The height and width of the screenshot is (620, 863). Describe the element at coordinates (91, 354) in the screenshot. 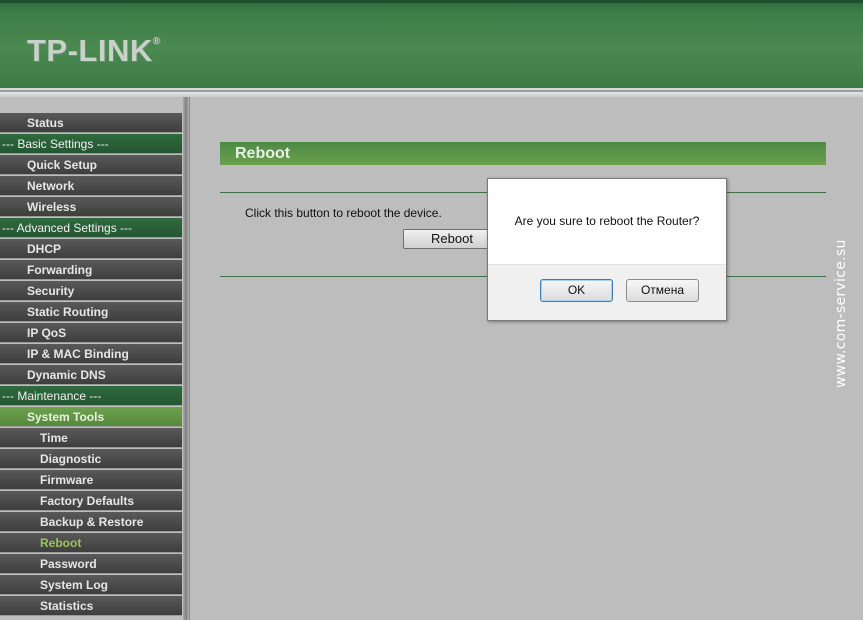

I see `sidebar-item-ip-mac-binding: IP & MAC Binding` at that location.